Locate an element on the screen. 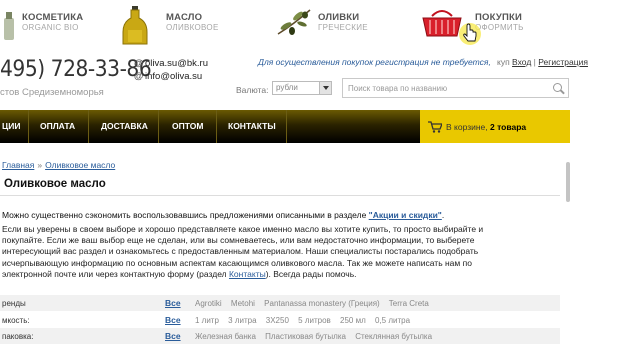 This screenshot has height=360, width=640. category-title: КОСМЕТИКА is located at coordinates (53, 17).